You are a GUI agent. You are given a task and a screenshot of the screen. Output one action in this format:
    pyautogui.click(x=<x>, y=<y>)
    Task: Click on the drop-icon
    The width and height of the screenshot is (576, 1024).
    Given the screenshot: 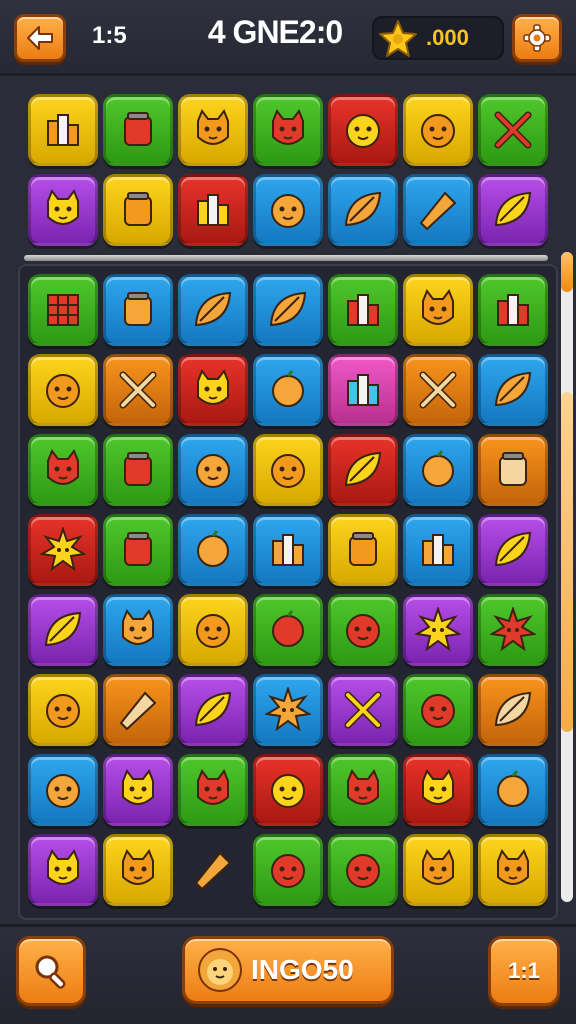 What is the action you would take?
    pyautogui.click(x=513, y=788)
    